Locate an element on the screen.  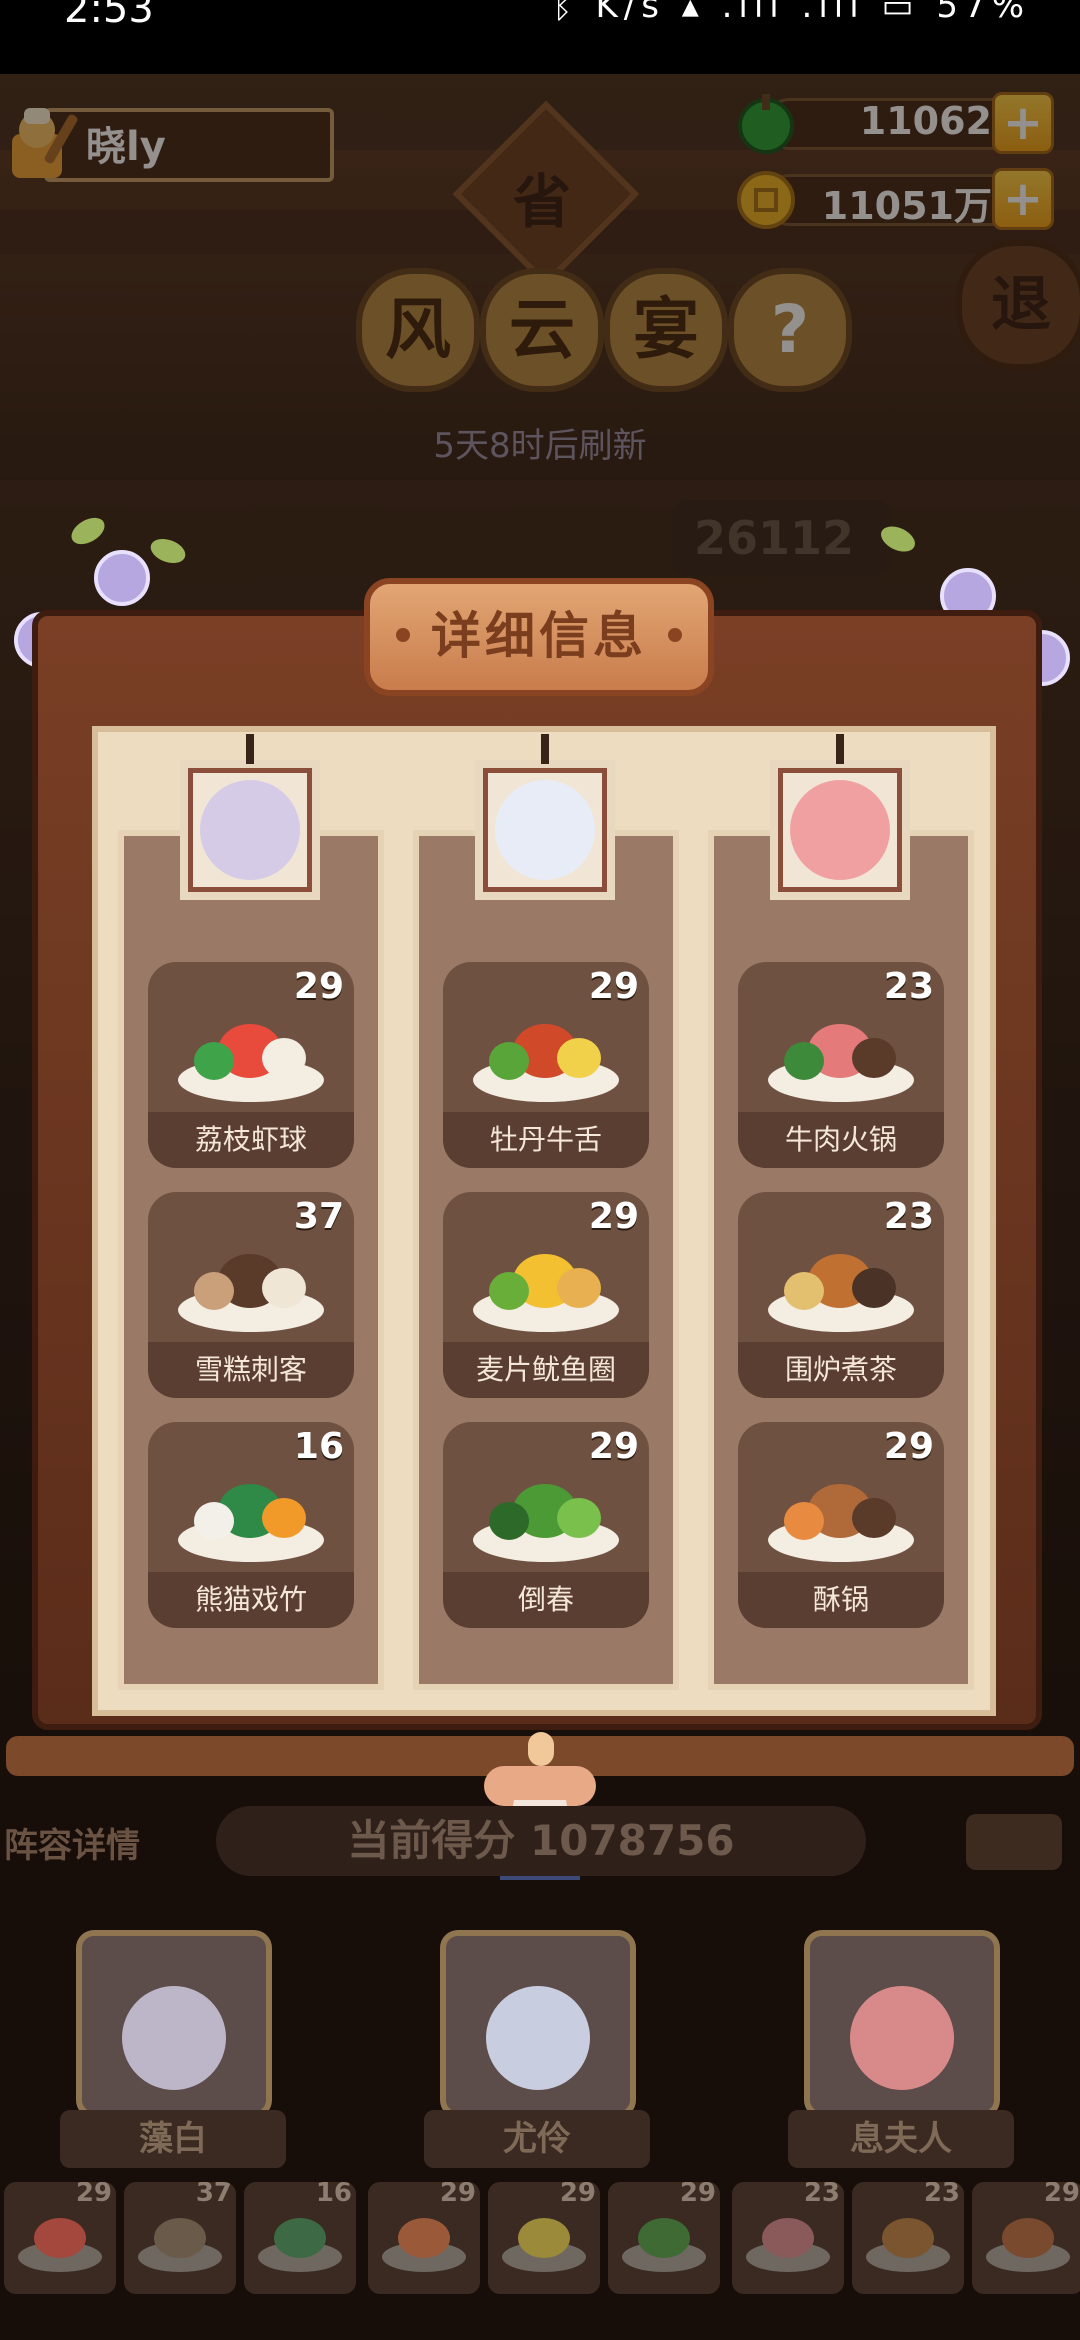
dish-card: 29 牡丹牛舌 is located at coordinates (546, 1065).